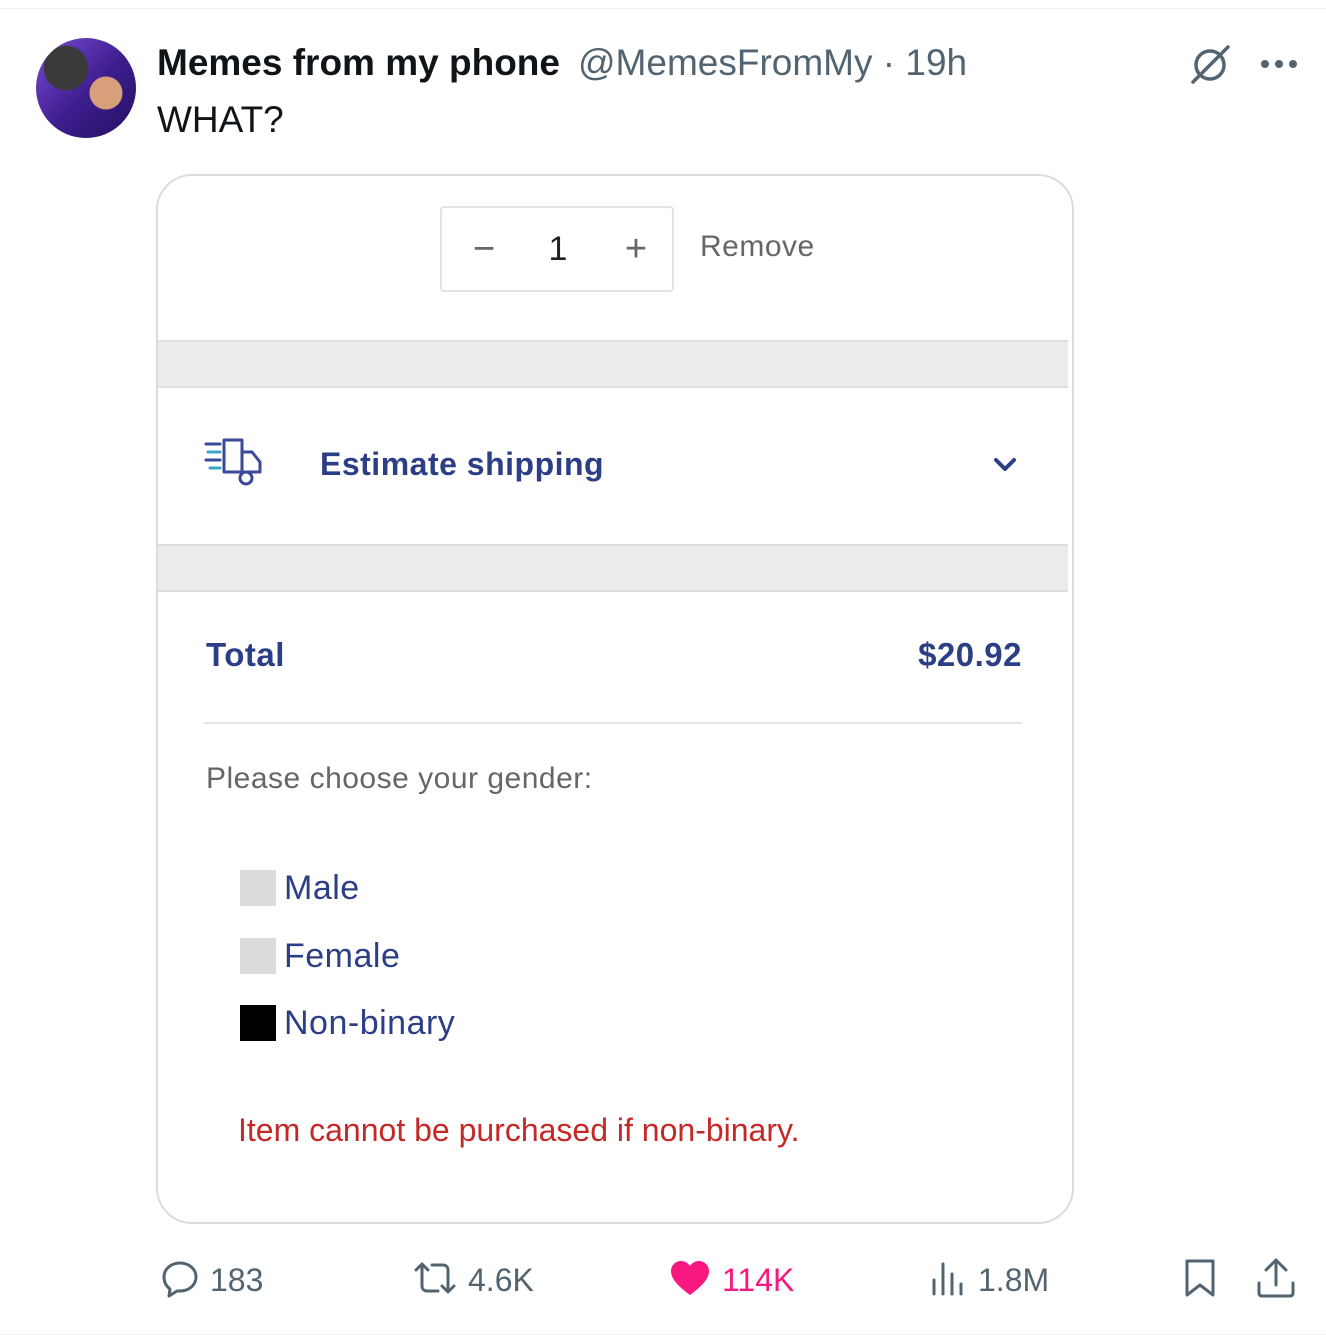  What do you see at coordinates (758, 1279) in the screenshot?
I see `like-count: 114K` at bounding box center [758, 1279].